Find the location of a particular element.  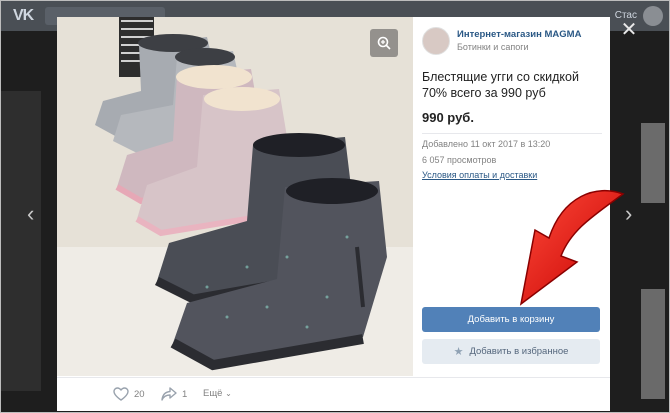

like-count: 20 is located at coordinates (139, 394).